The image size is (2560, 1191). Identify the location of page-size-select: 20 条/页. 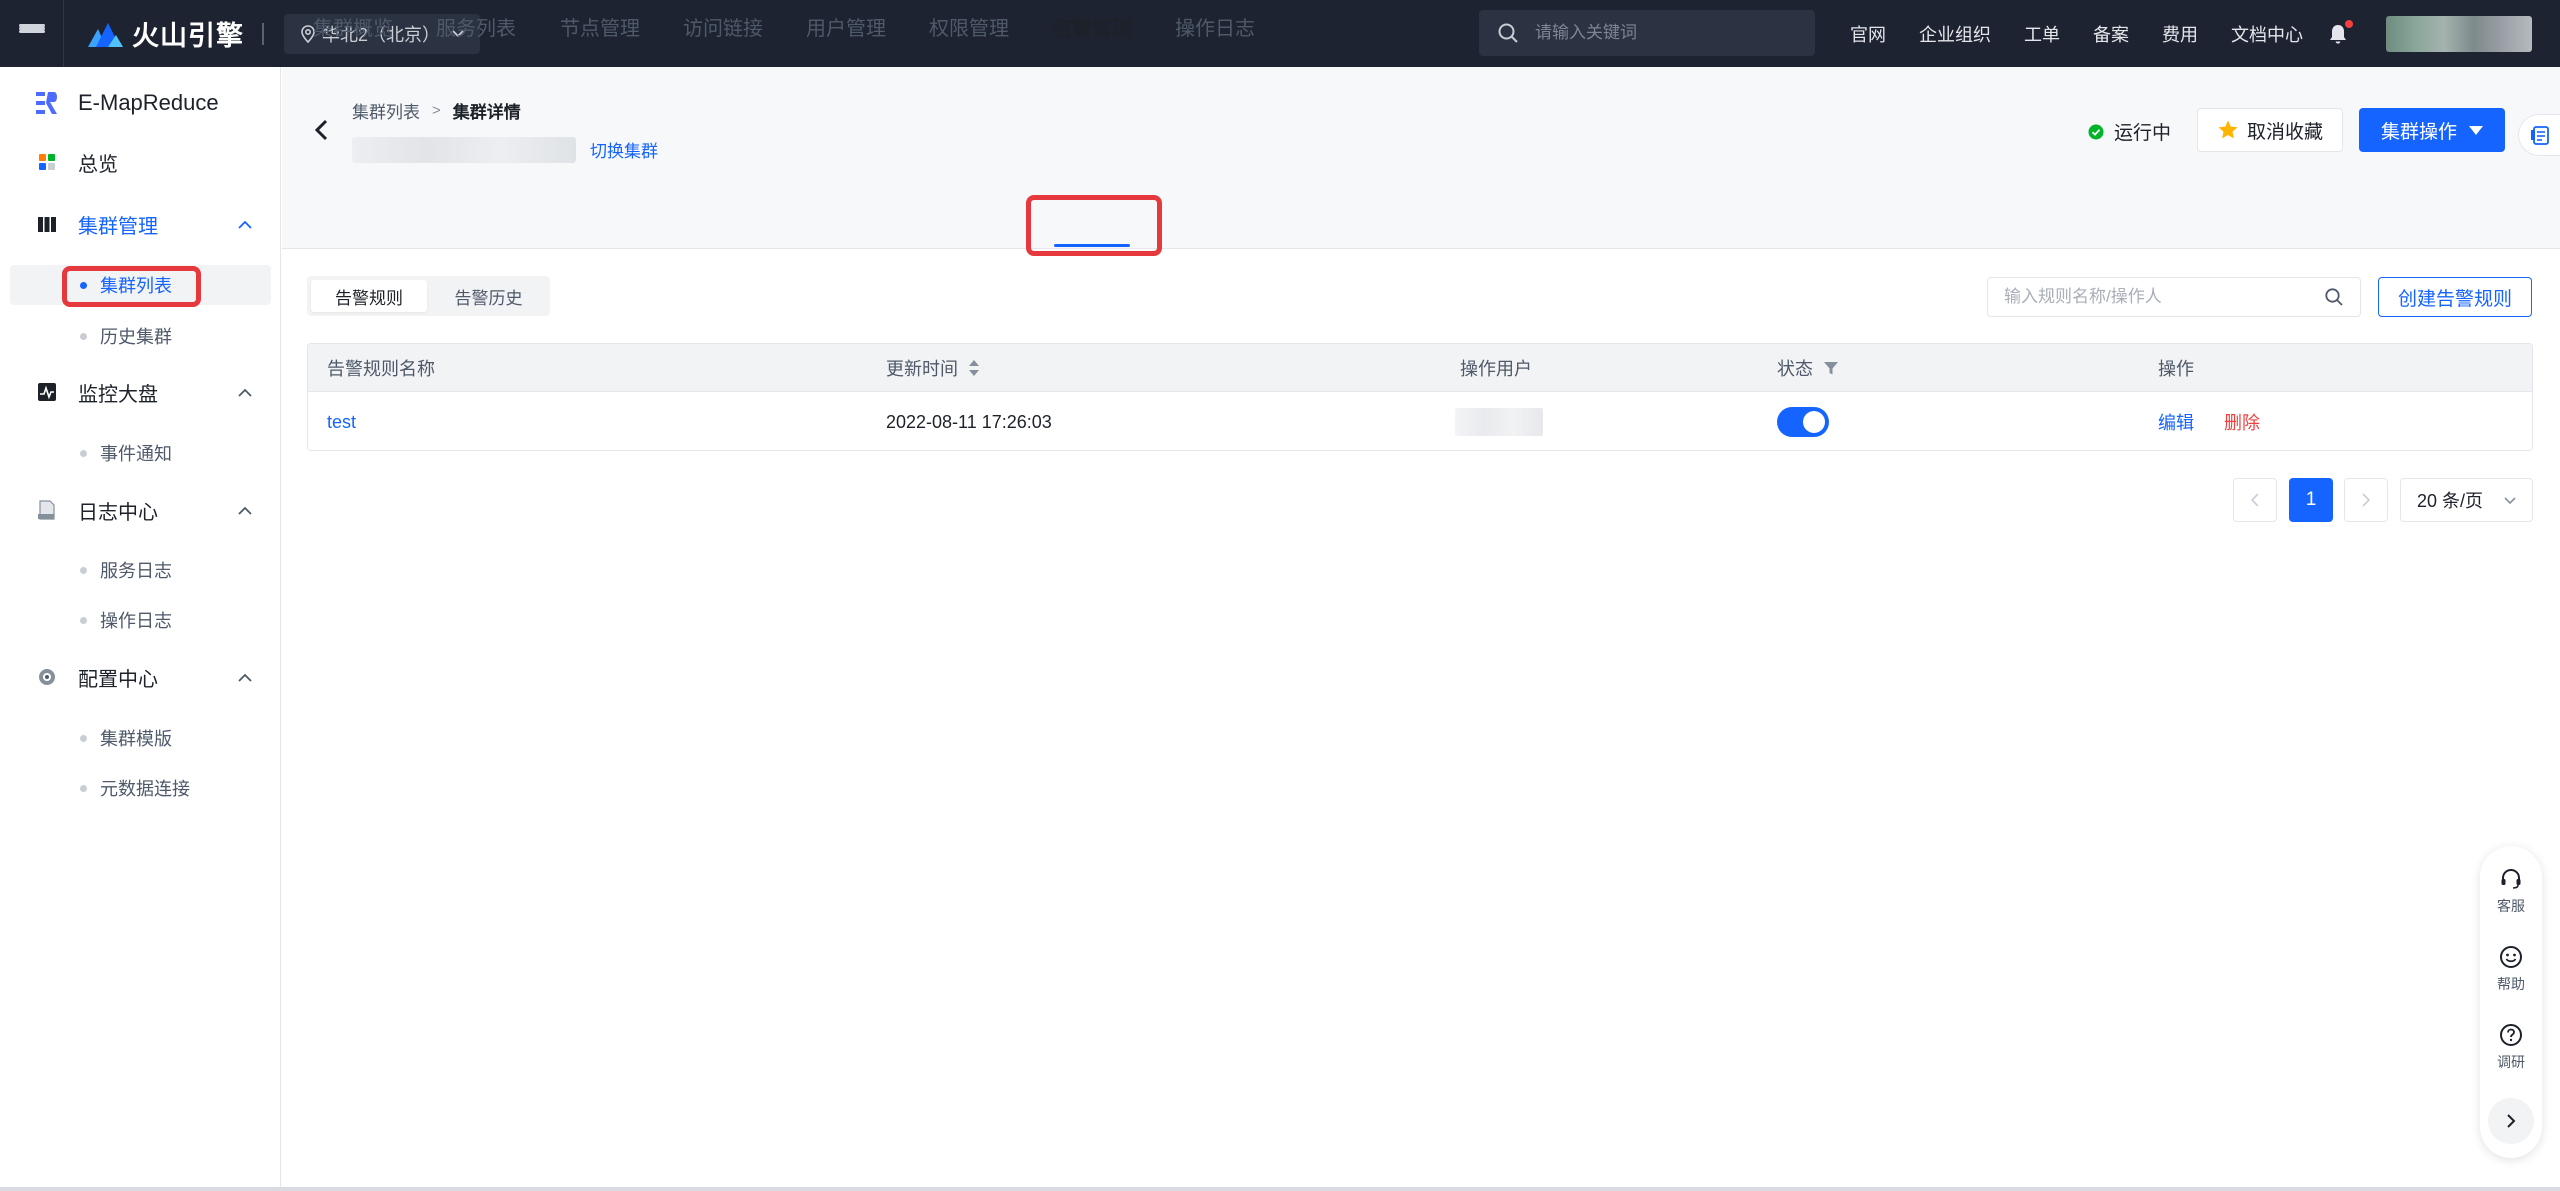
(2466, 500).